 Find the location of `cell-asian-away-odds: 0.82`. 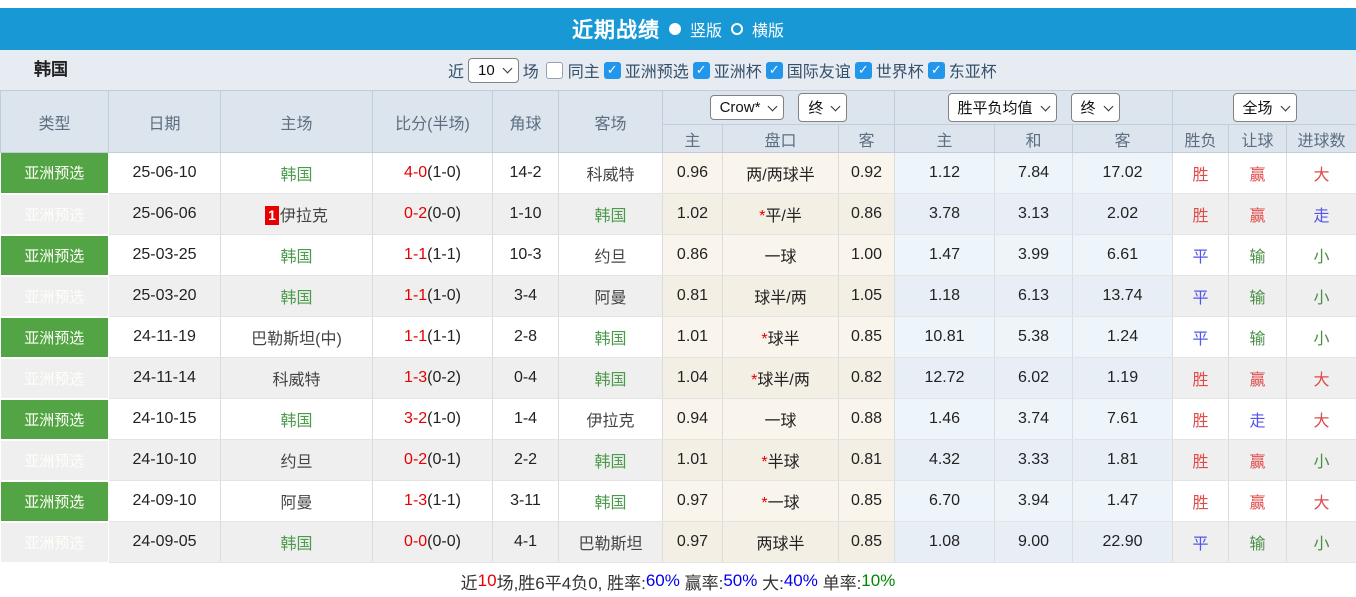

cell-asian-away-odds: 0.82 is located at coordinates (867, 378).